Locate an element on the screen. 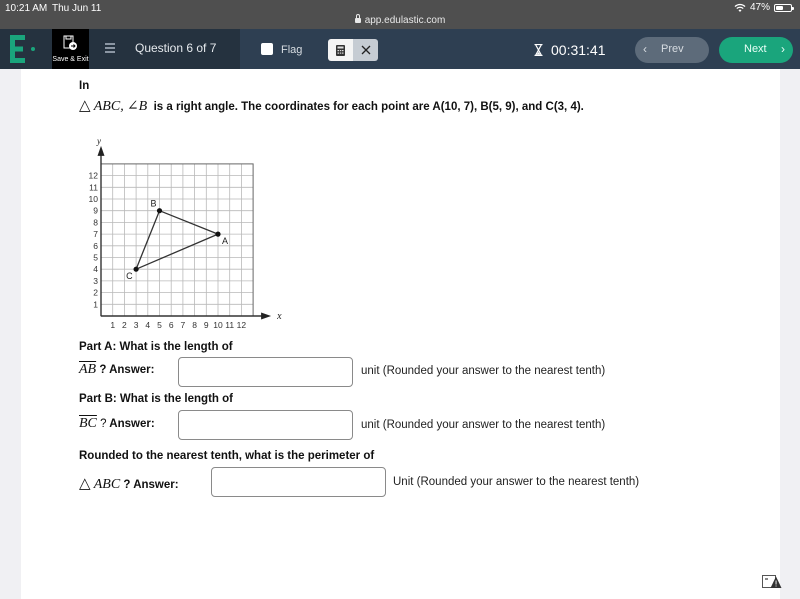  chevron-left-icon: ‹ is located at coordinates (645, 49).